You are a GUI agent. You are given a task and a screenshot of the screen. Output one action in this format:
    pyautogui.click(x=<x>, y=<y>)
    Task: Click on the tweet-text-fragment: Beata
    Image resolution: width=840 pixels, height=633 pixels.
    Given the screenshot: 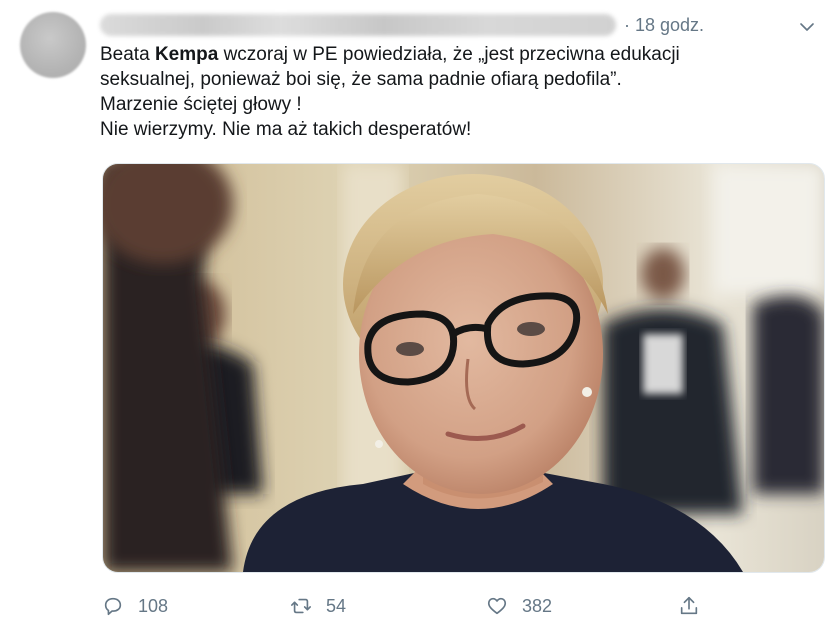 What is the action you would take?
    pyautogui.click(x=127, y=54)
    